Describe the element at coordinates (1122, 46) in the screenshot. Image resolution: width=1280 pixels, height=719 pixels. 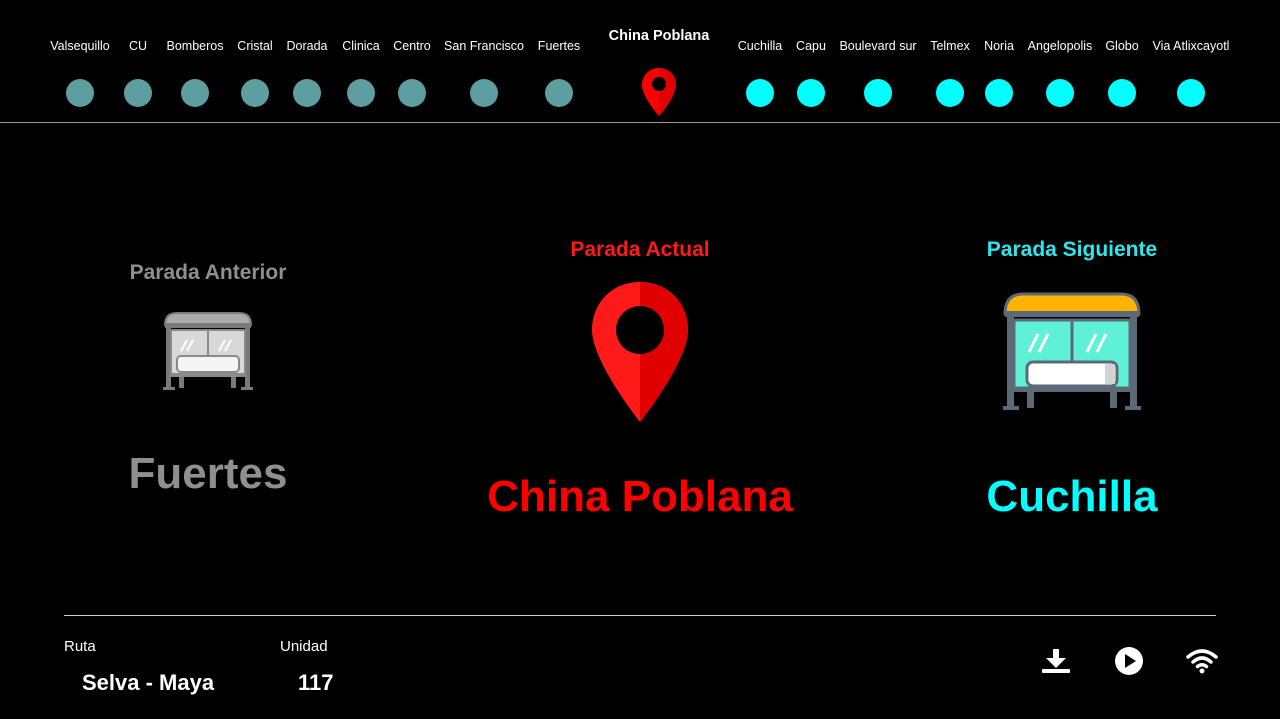
I see `route-stop-label: Globo` at that location.